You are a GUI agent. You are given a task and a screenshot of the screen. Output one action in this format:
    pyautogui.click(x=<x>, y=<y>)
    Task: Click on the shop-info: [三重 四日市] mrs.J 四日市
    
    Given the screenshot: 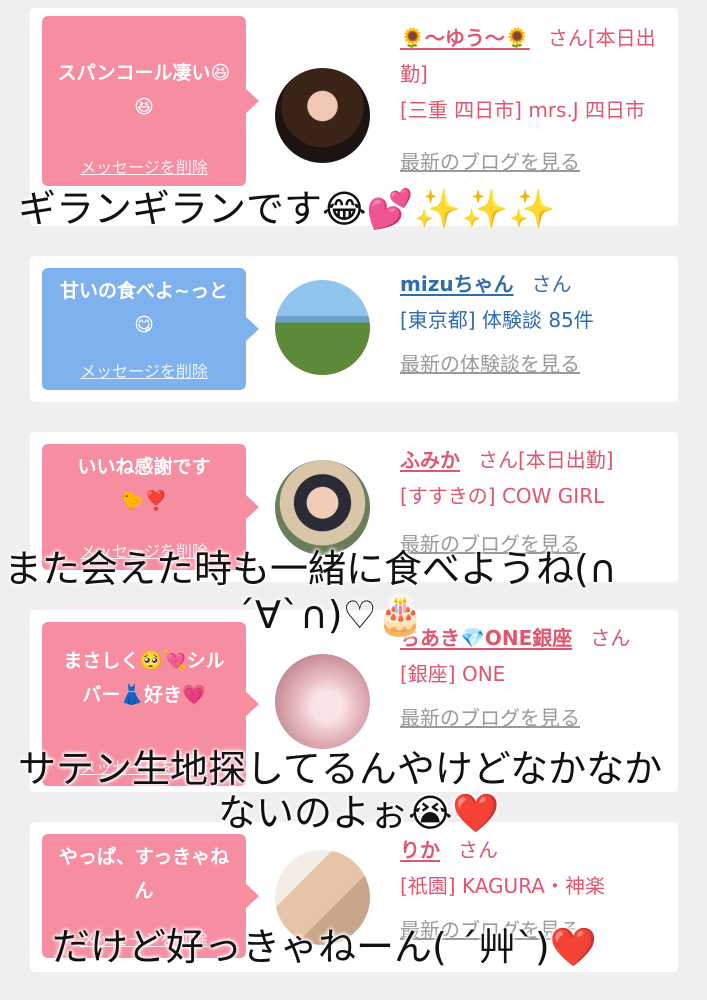 What is the action you would take?
    pyautogui.click(x=523, y=110)
    